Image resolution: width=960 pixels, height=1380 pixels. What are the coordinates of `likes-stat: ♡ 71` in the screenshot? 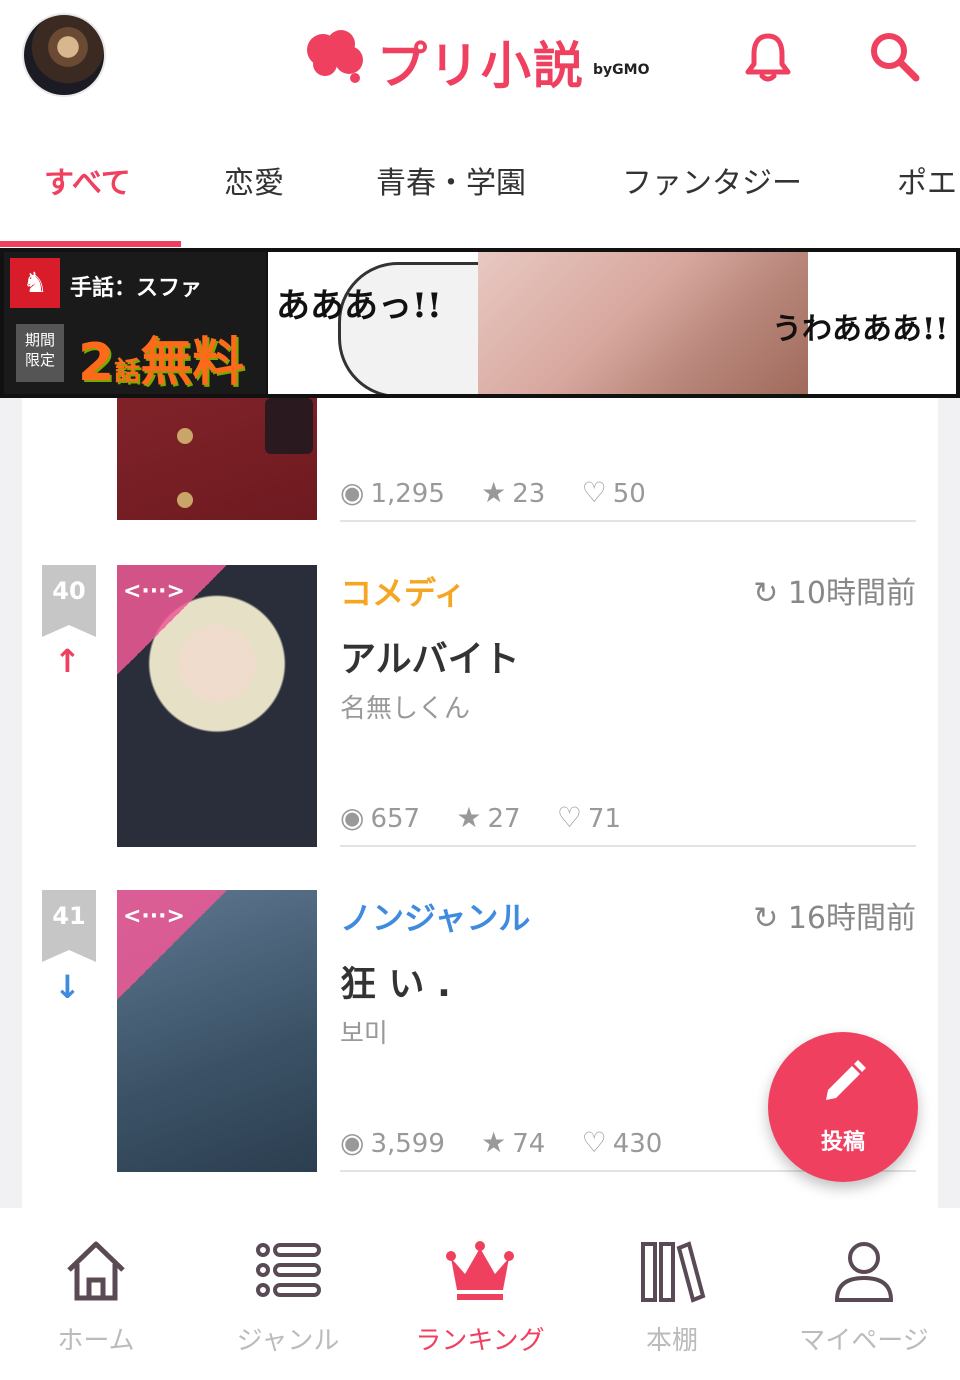 It's located at (589, 817).